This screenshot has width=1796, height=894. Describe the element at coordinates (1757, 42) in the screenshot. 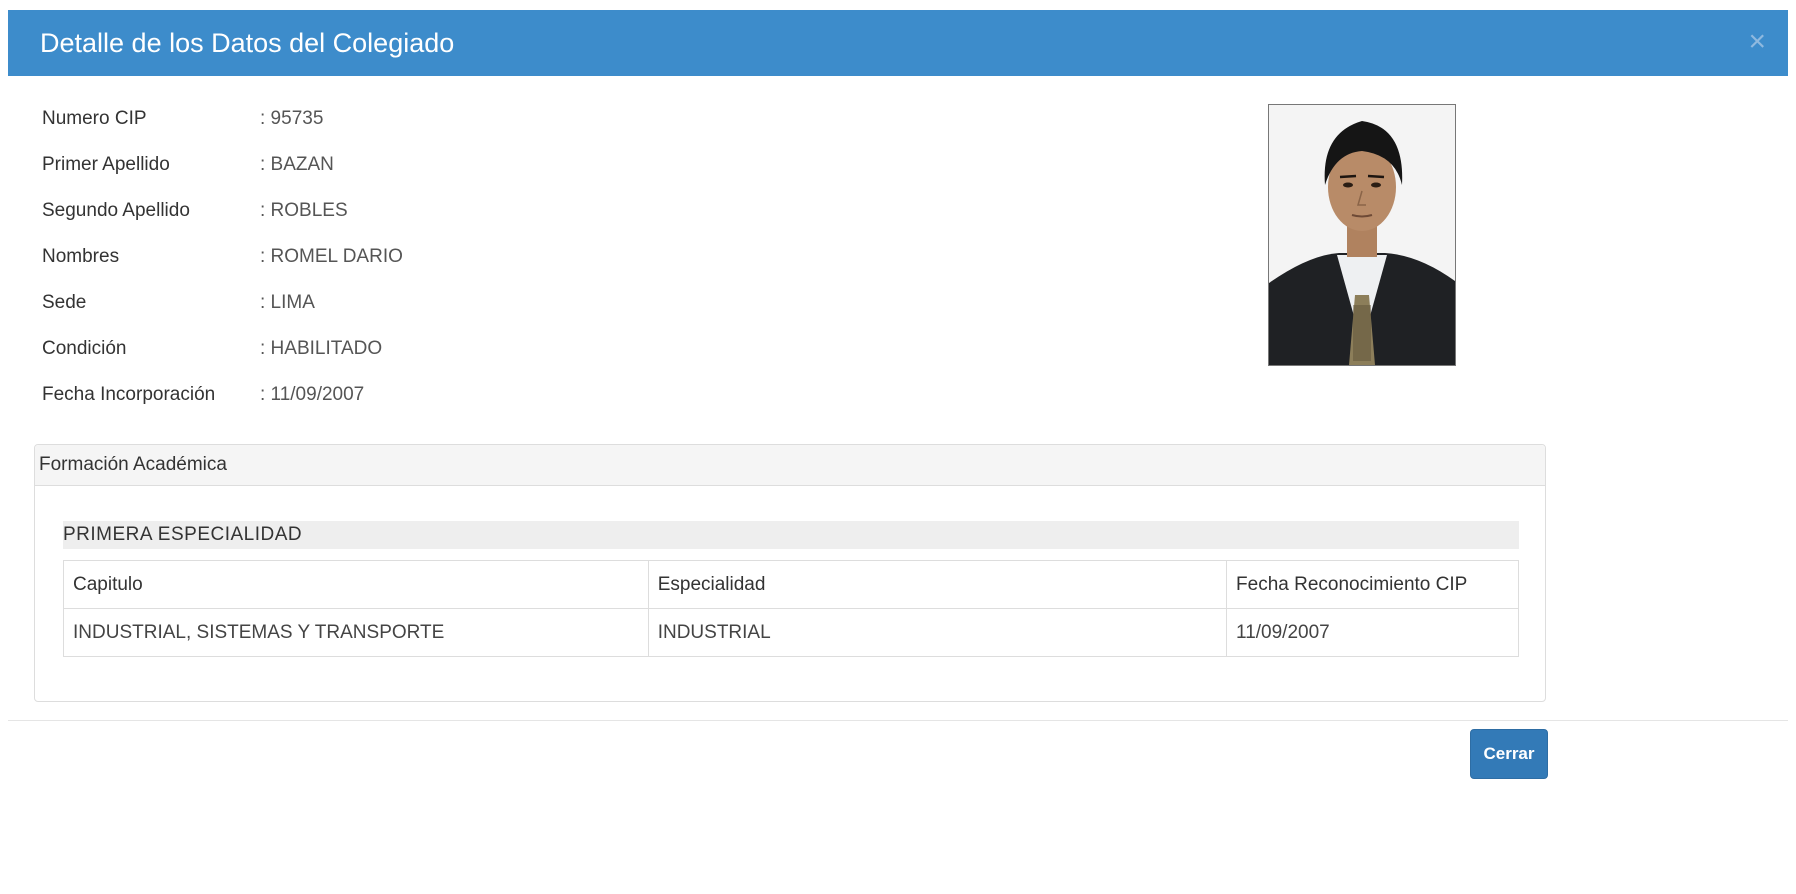

I see `close-icon: ×` at that location.